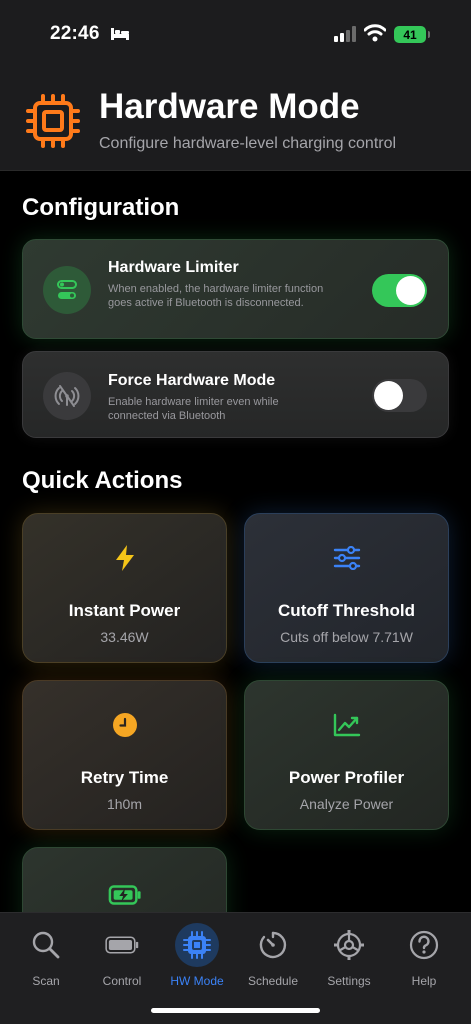 This screenshot has width=471, height=1024. Describe the element at coordinates (120, 36) in the screenshot. I see `sleep-bed-icon` at that location.